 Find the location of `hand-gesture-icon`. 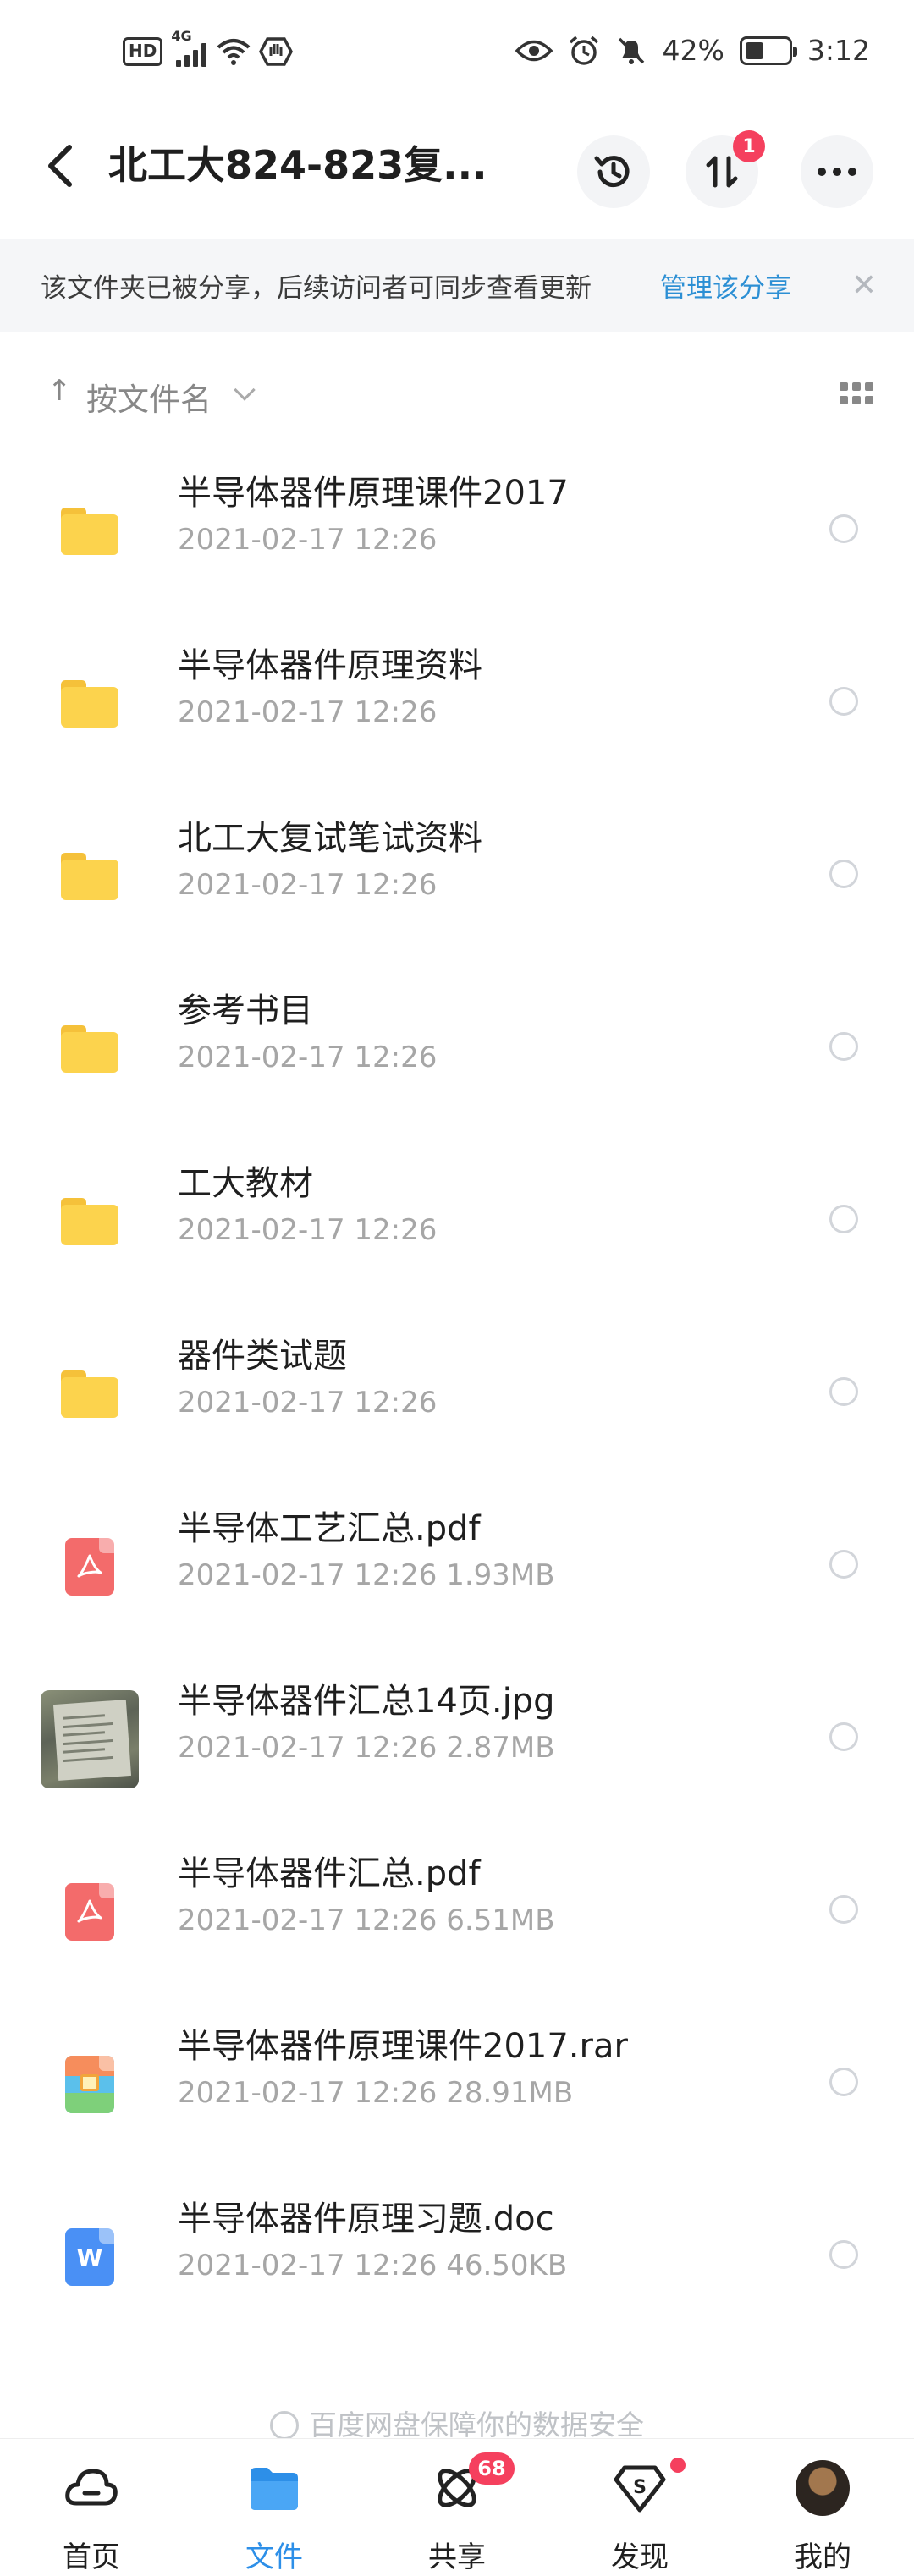

hand-gesture-icon is located at coordinates (276, 52).